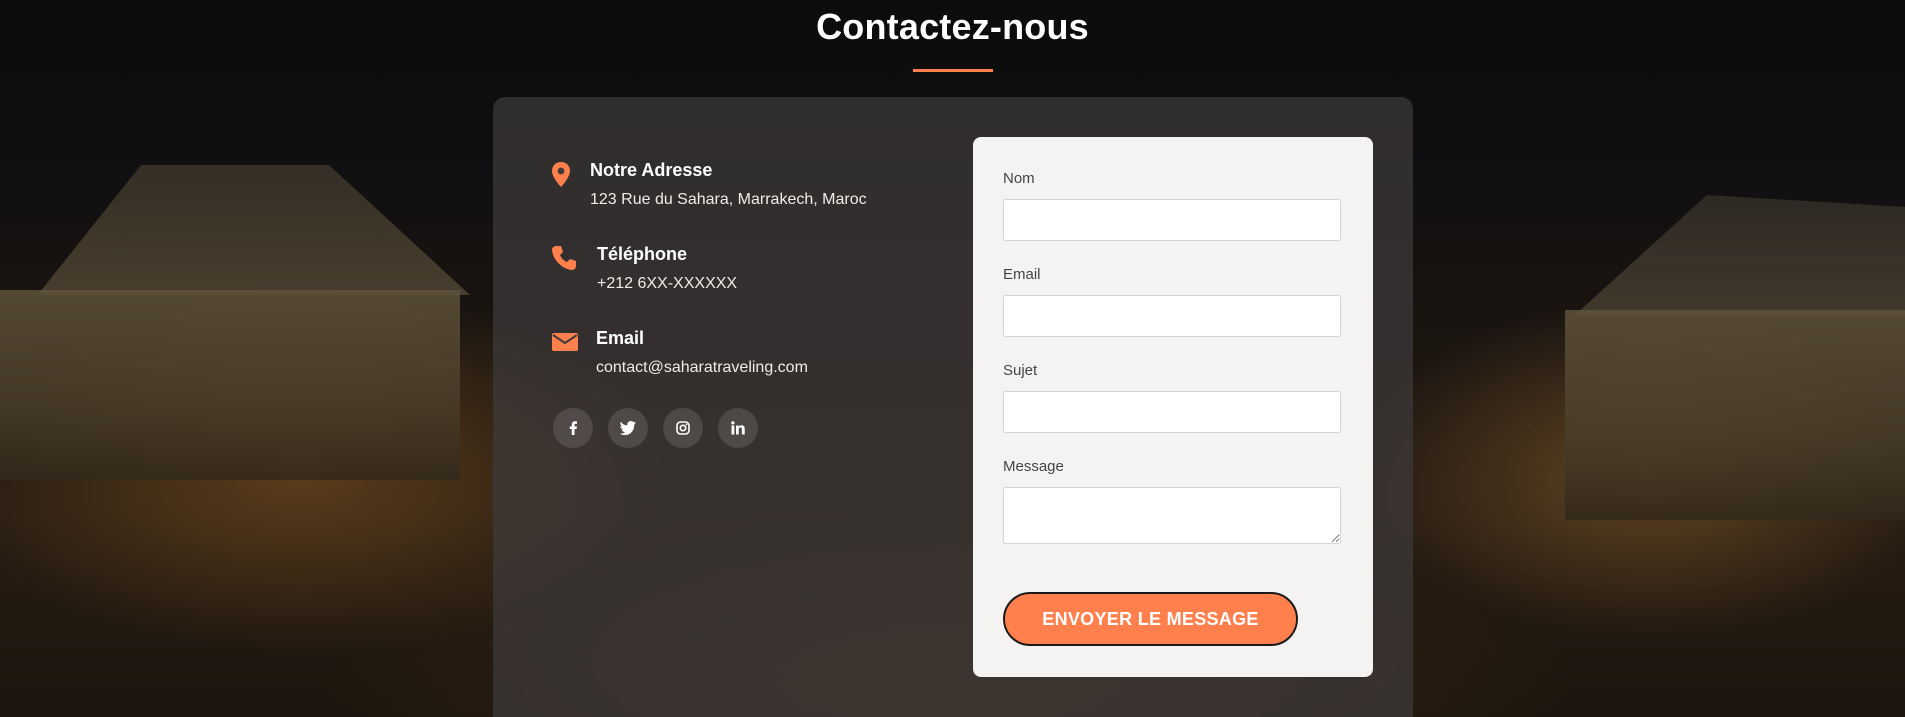 The image size is (1905, 717). Describe the element at coordinates (1172, 220) in the screenshot. I see `name-input` at that location.